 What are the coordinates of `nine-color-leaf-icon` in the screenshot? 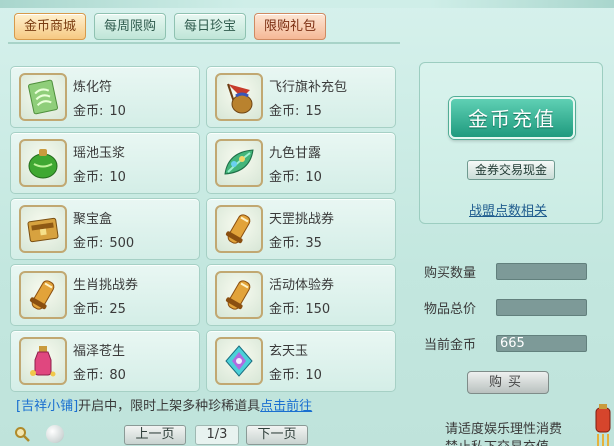 It's located at (239, 163).